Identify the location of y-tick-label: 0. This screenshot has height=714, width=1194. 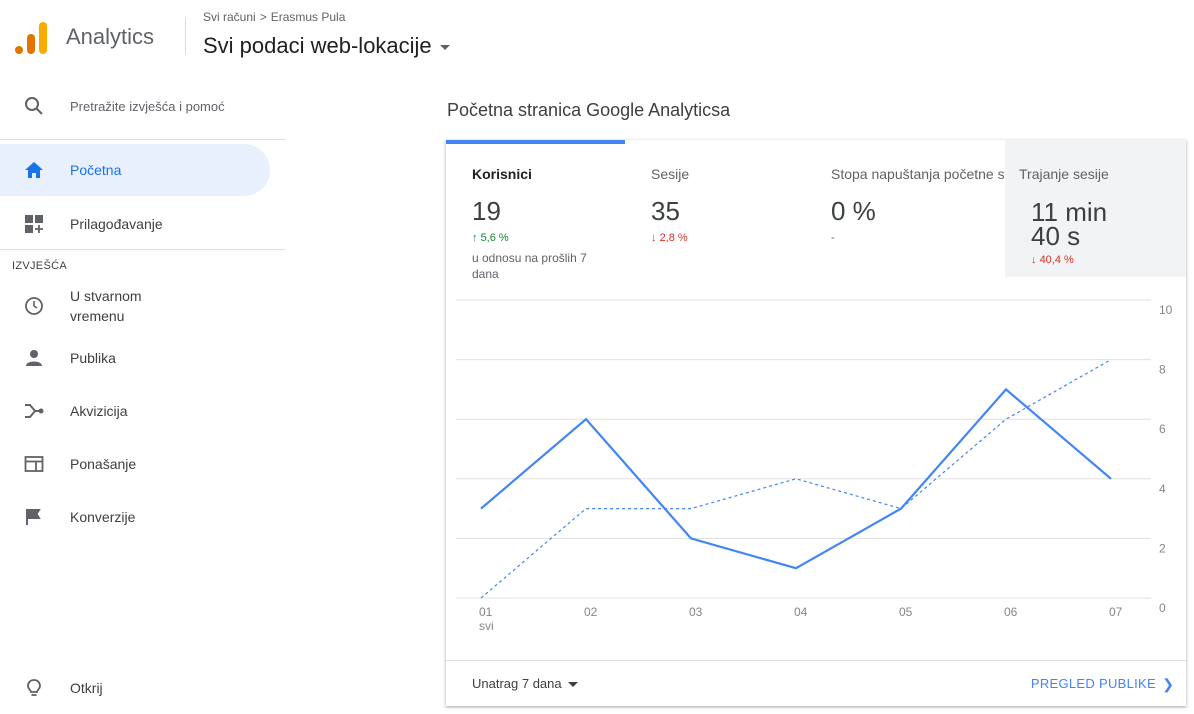
(1162, 608).